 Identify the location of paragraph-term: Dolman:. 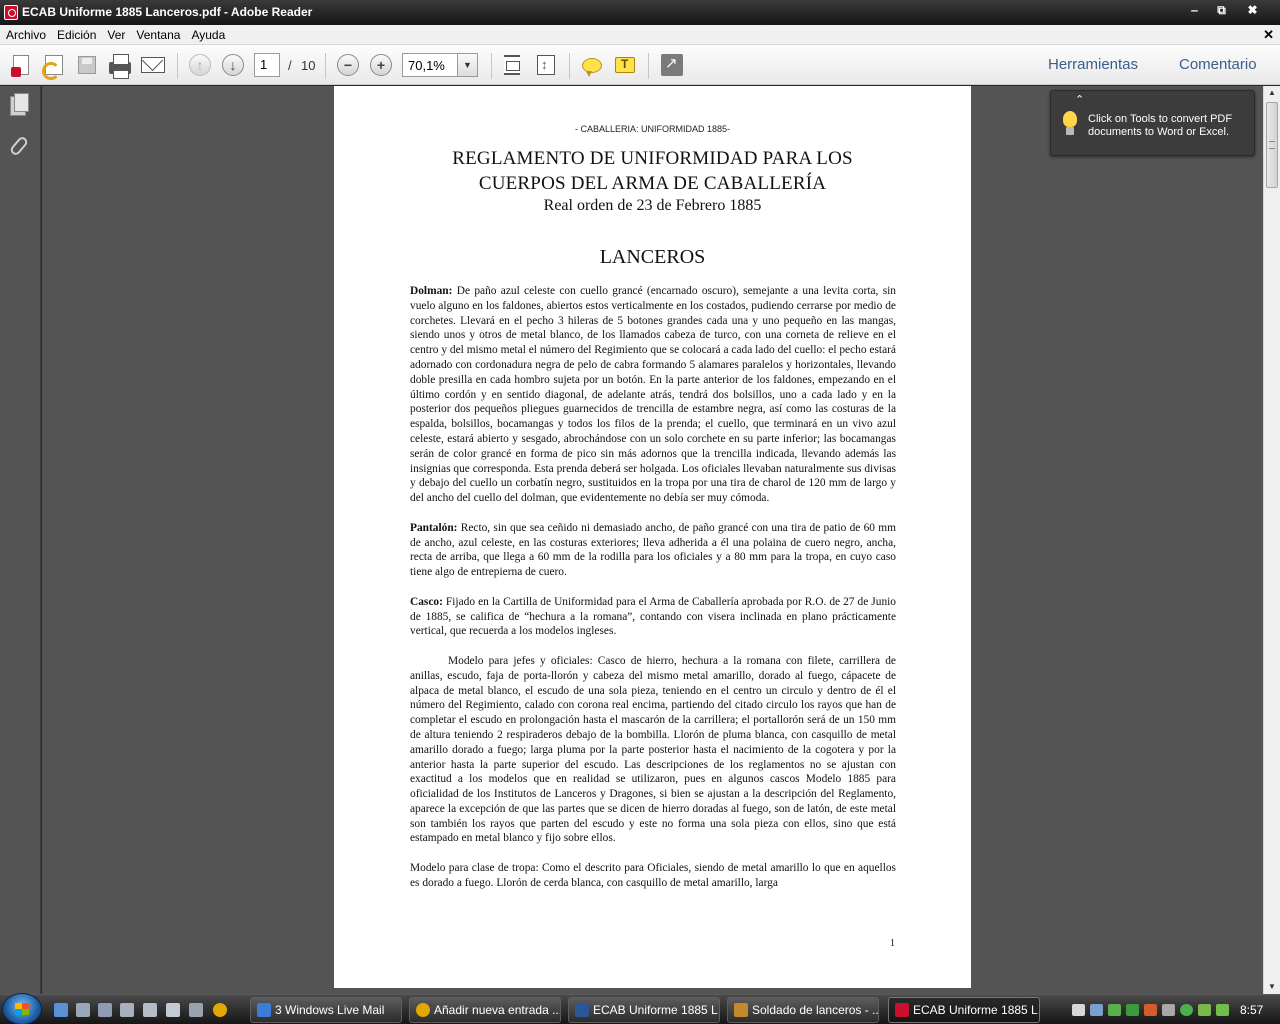
(431, 291).